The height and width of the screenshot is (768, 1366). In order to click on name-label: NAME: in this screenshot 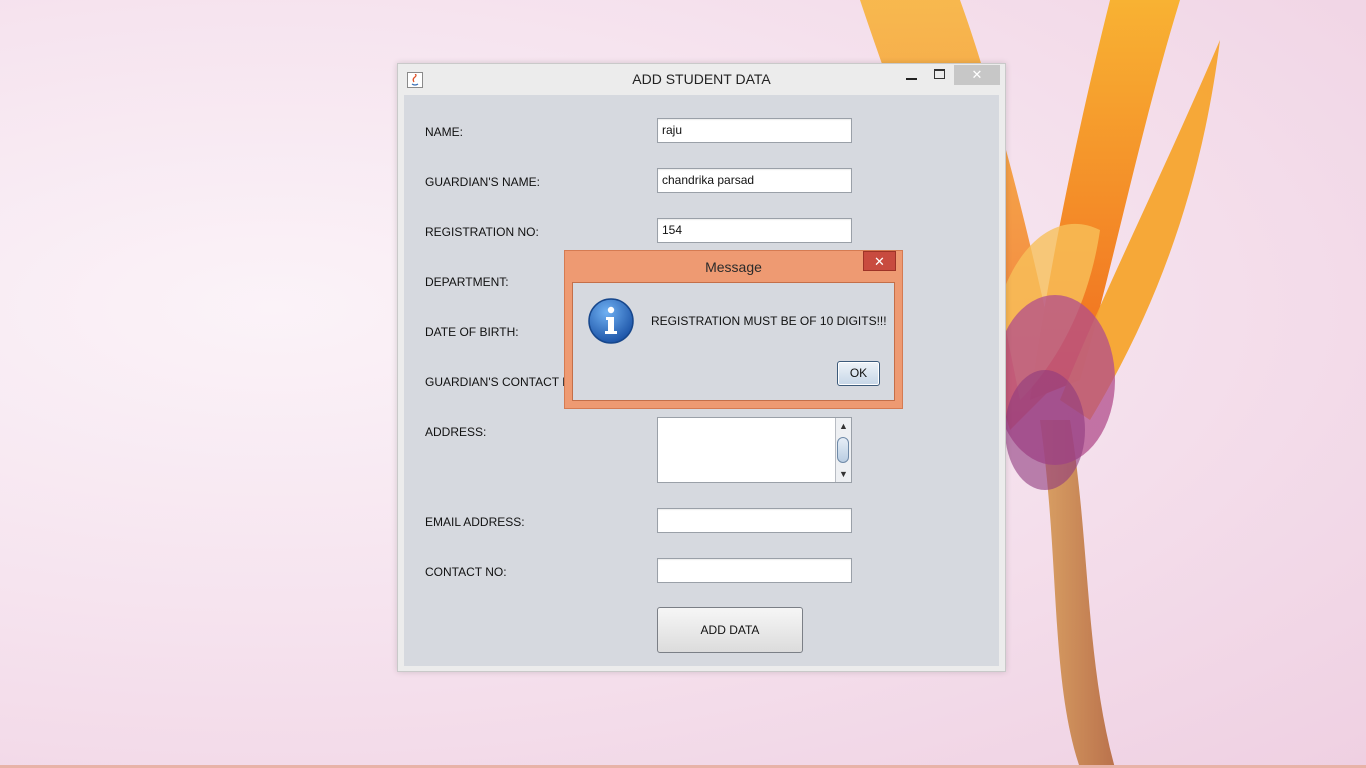, I will do `click(444, 132)`.